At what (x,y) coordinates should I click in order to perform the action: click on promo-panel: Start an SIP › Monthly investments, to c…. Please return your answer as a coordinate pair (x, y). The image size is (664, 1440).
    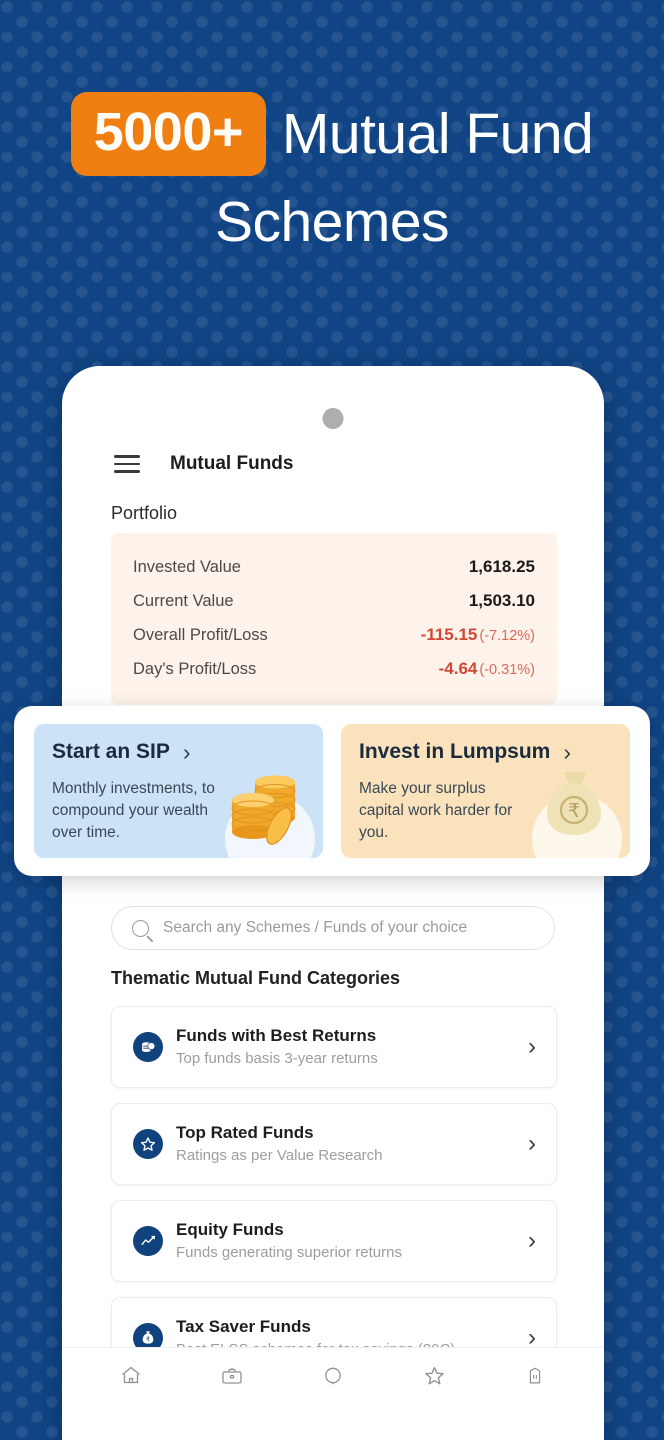
    Looking at the image, I should click on (332, 791).